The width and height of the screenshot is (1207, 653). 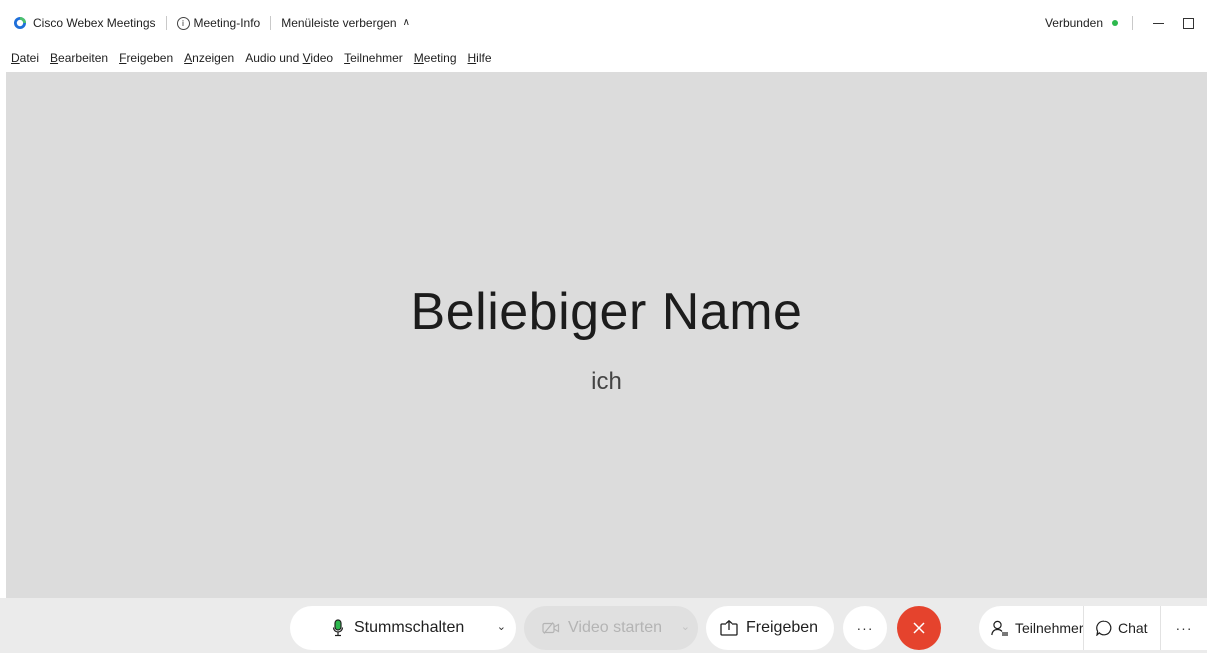 What do you see at coordinates (1126, 23) in the screenshot?
I see `title-bar-right: Verbunden` at bounding box center [1126, 23].